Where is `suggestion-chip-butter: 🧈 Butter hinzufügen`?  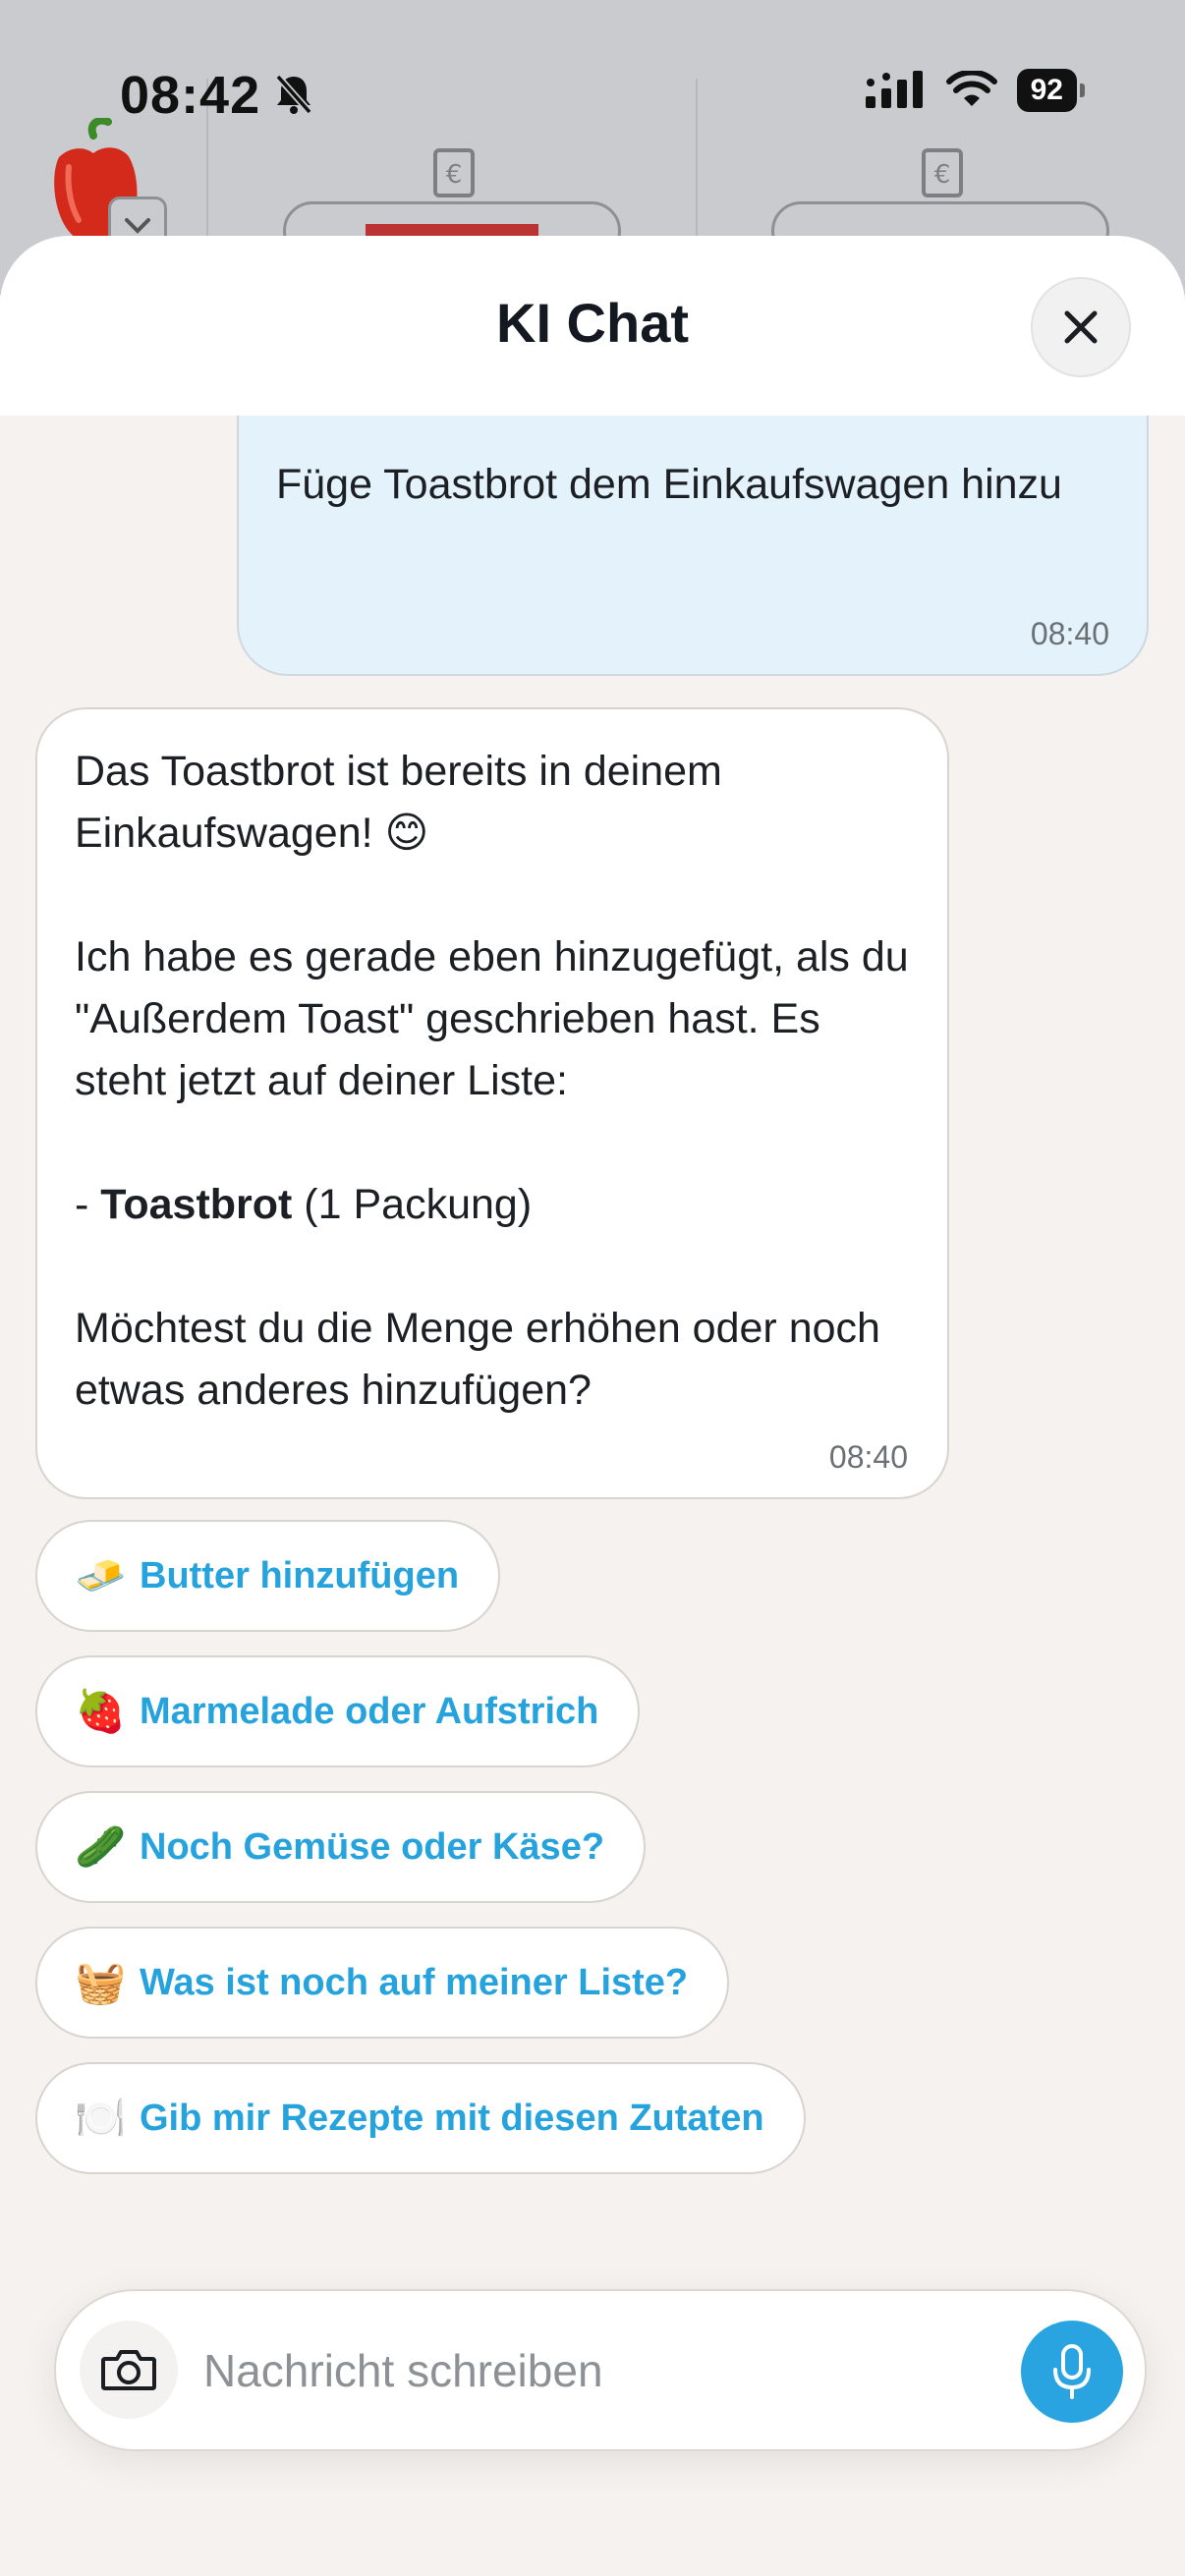 suggestion-chip-butter: 🧈 Butter hinzufügen is located at coordinates (268, 1576).